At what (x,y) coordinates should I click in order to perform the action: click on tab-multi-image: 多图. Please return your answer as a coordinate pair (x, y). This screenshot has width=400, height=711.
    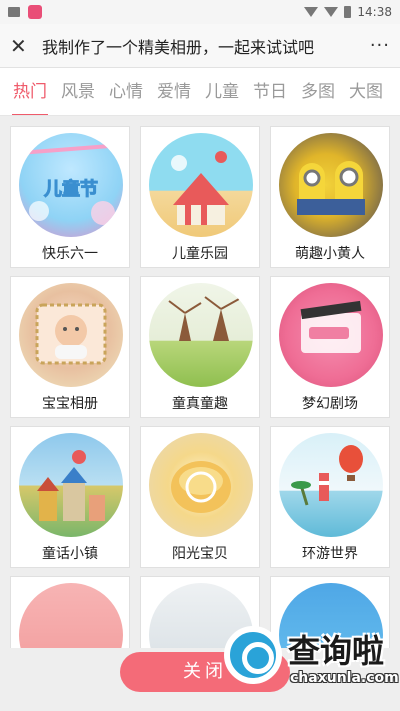
    Looking at the image, I should click on (318, 91).